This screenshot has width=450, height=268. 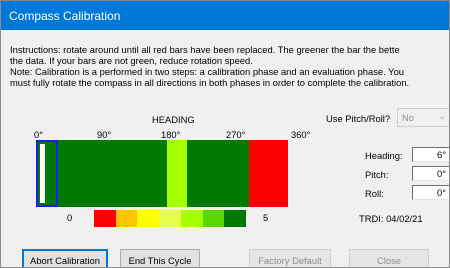 I want to click on title-bar: Compass Calibration, so click(x=225, y=15).